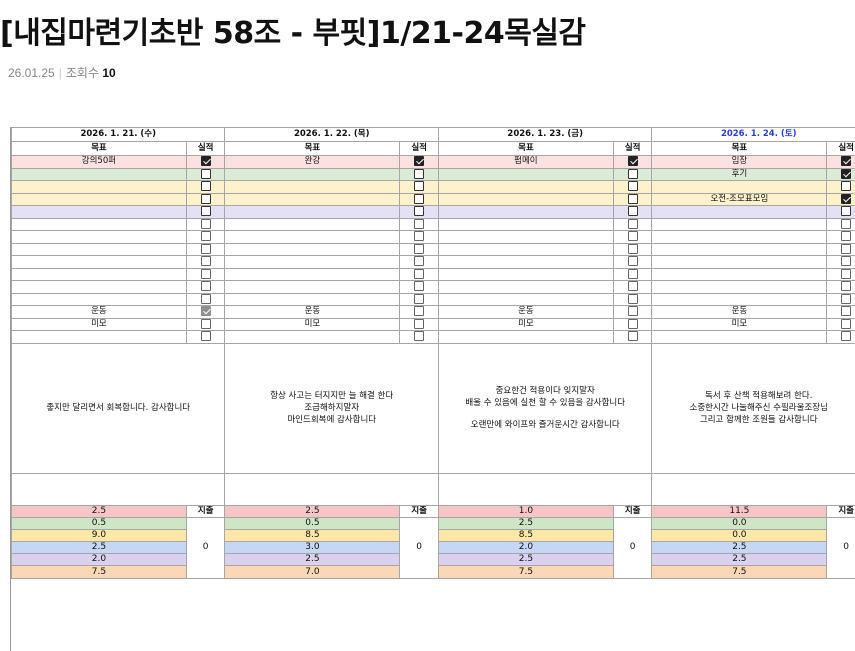  Describe the element at coordinates (545, 134) in the screenshot. I see `date-header: 2026. 1. 23. (금)` at that location.